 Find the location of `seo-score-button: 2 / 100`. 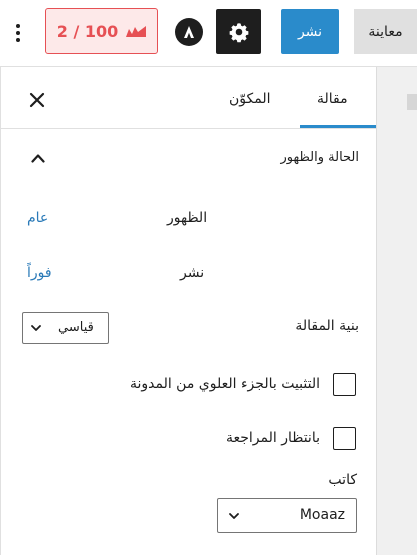

seo-score-button: 2 / 100 is located at coordinates (101, 31).